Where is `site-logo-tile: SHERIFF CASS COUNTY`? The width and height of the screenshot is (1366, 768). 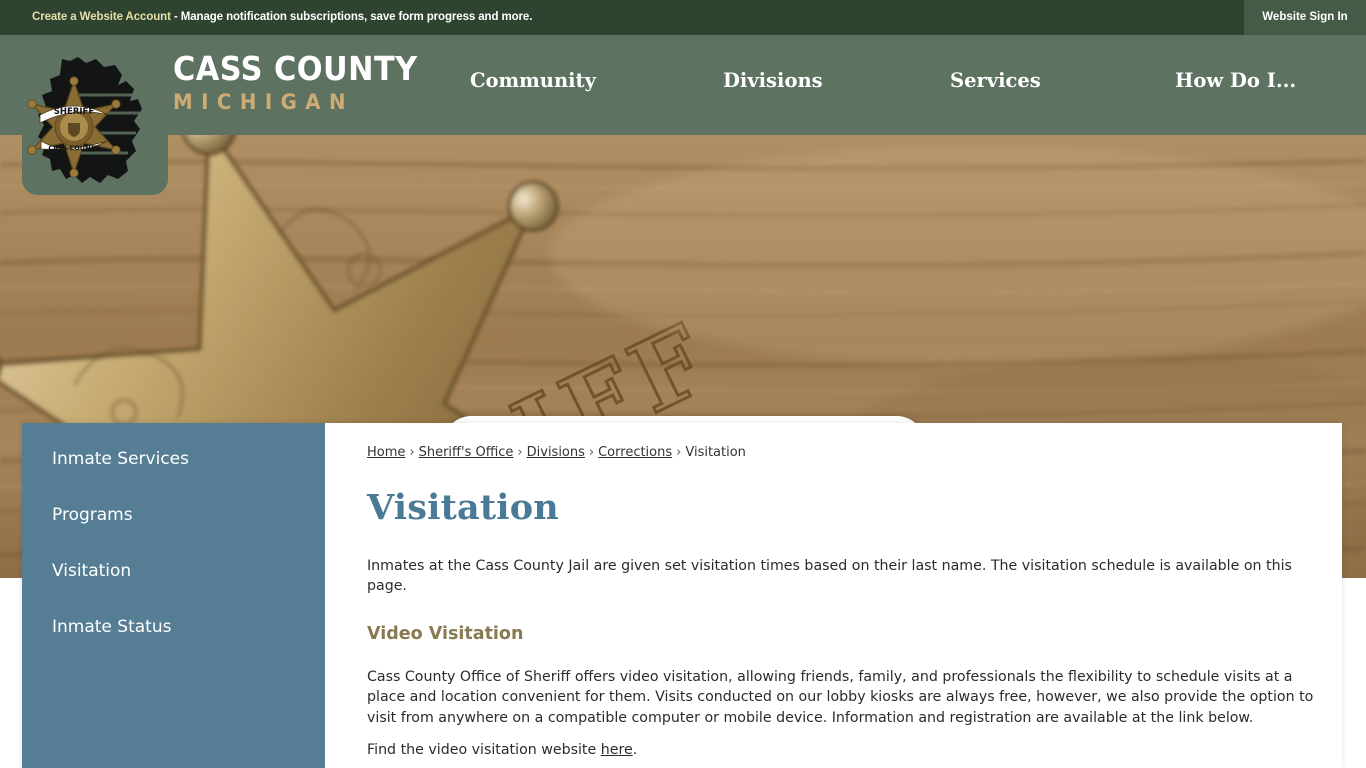 site-logo-tile: SHERIFF CASS COUNTY is located at coordinates (95, 116).